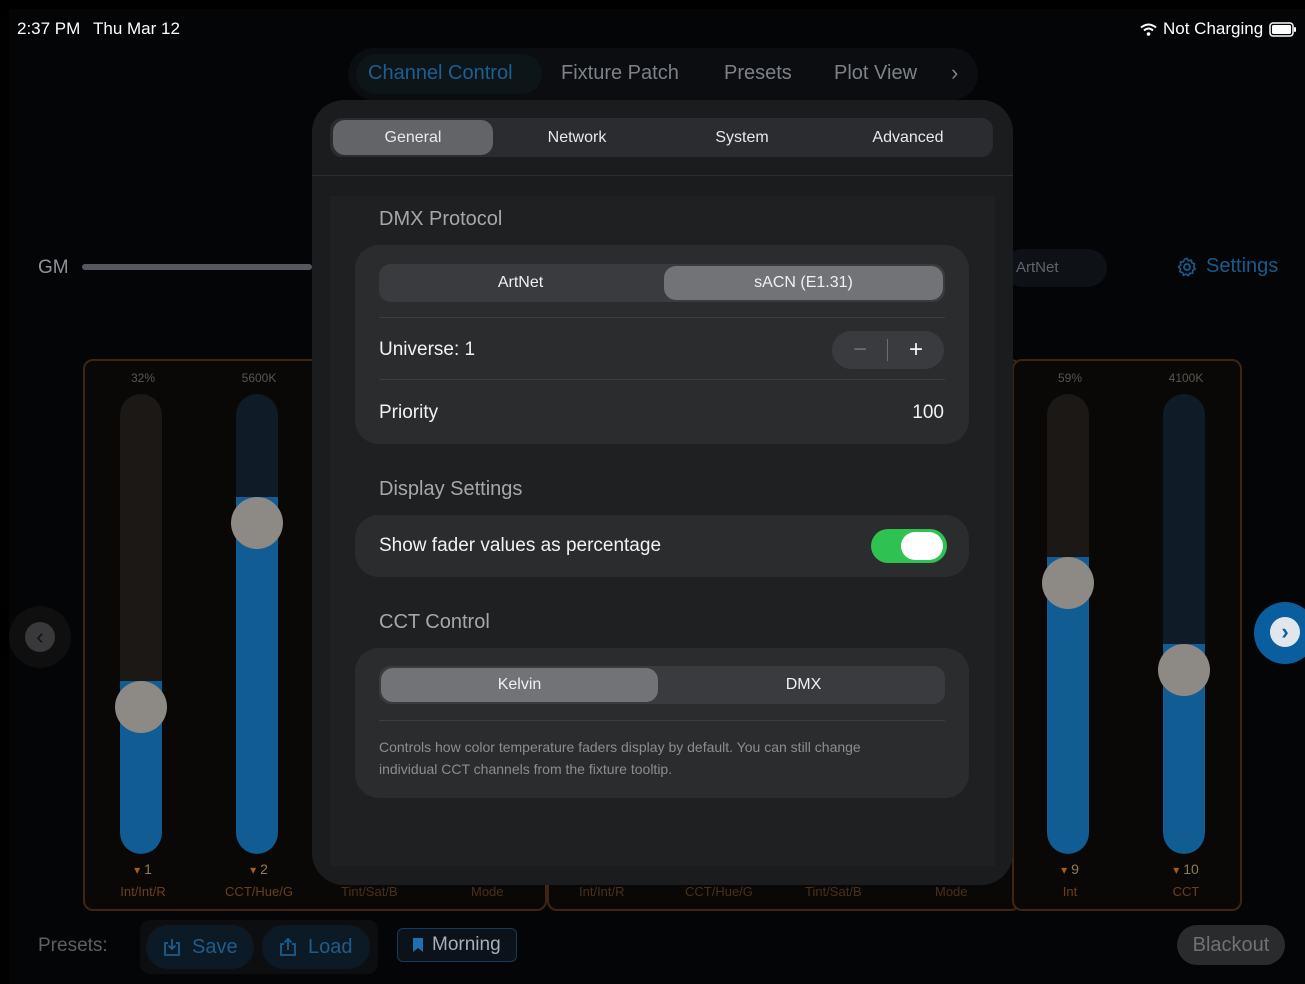  Describe the element at coordinates (288, 946) in the screenshot. I see `share-icon` at that location.